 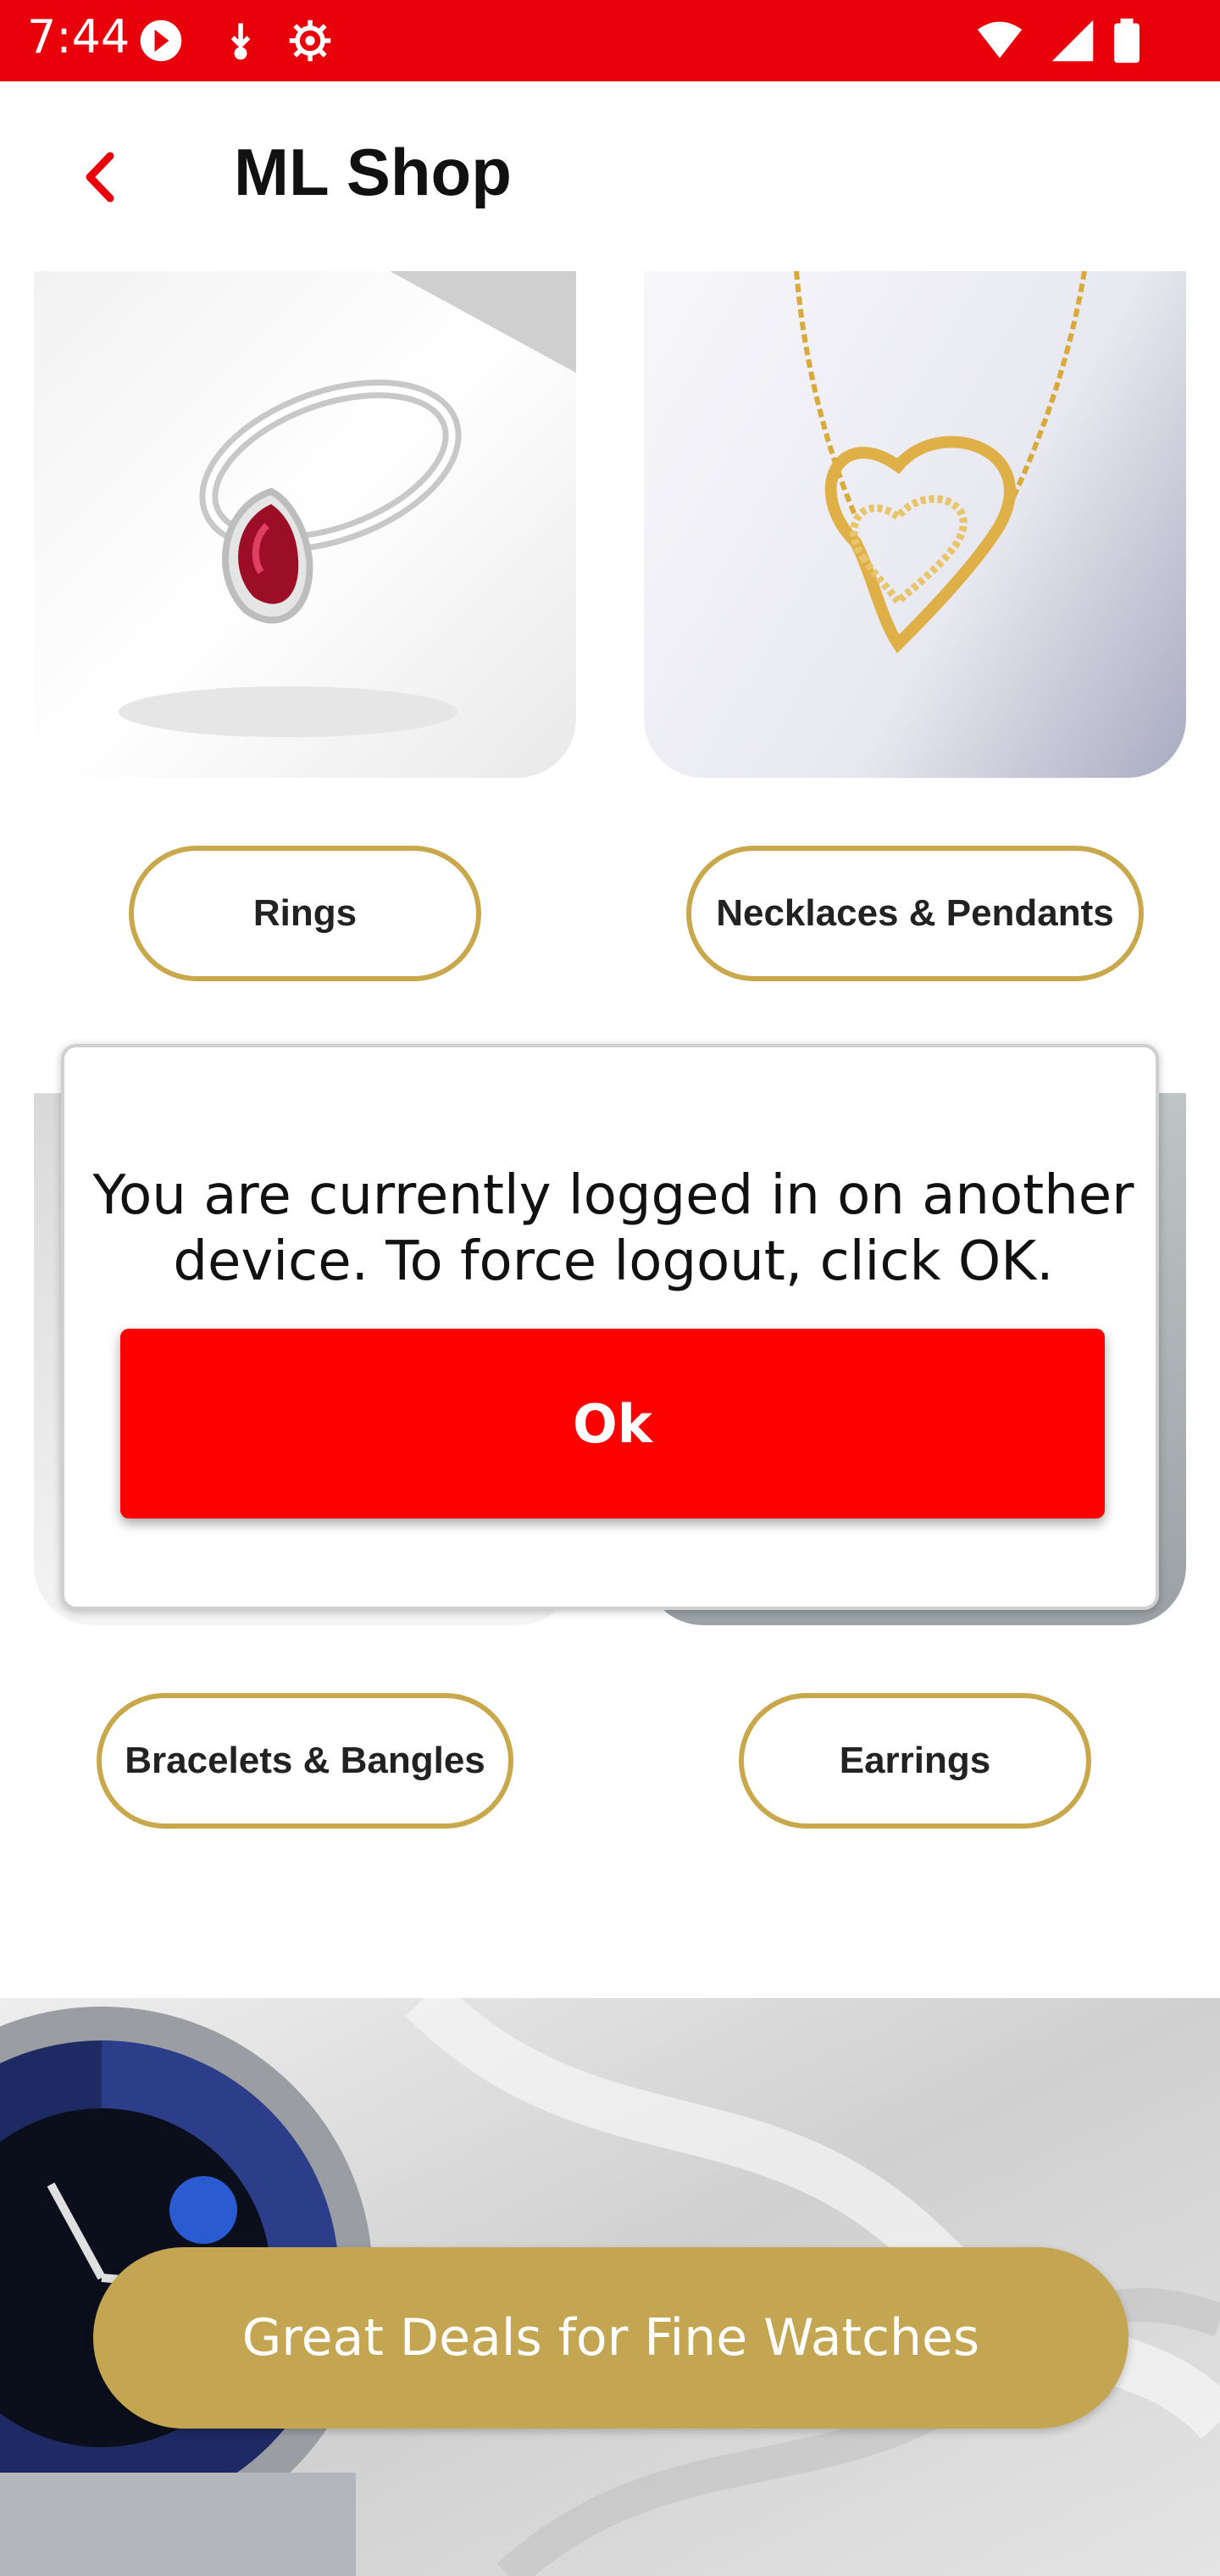 I want to click on status-bar: 7:44, so click(x=610, y=40).